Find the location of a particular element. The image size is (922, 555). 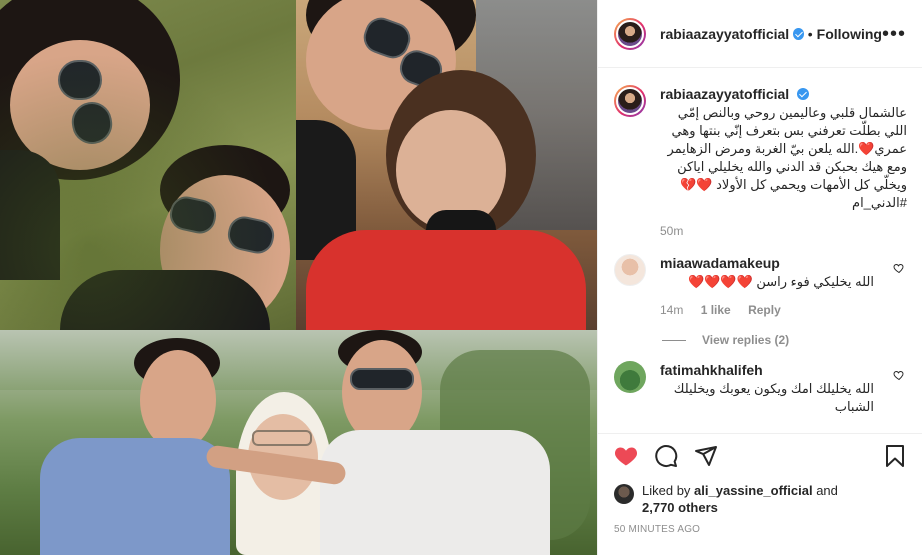

caption-author-avatar is located at coordinates (630, 101).